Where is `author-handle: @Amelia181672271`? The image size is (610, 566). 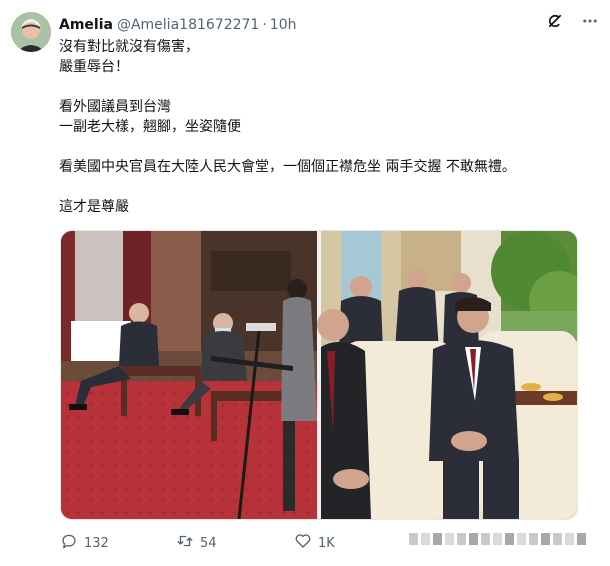
author-handle: @Amelia181672271 is located at coordinates (188, 25).